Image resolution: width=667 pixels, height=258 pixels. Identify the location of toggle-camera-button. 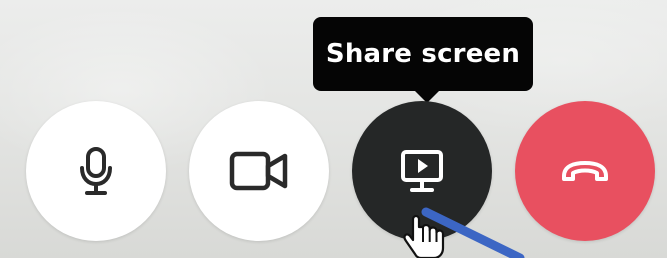
(259, 171).